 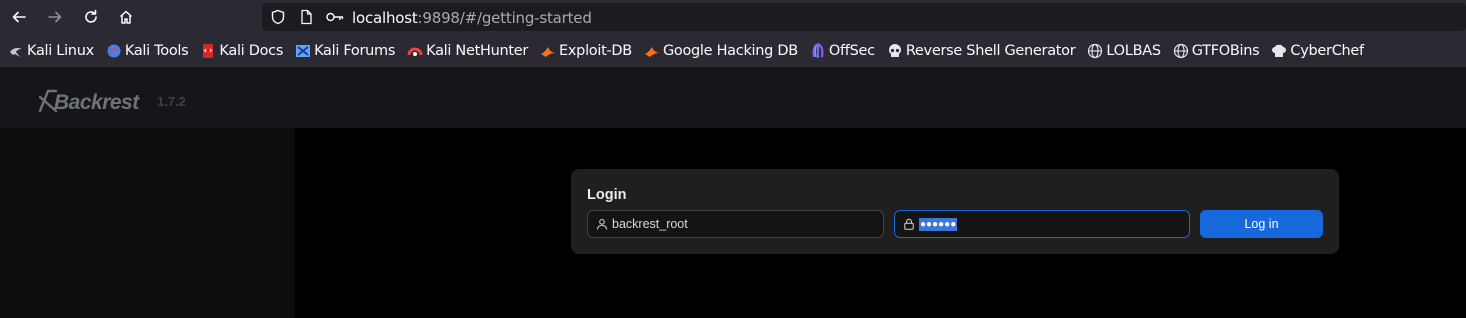 I want to click on bookmark-label: Kali Tools, so click(x=156, y=50).